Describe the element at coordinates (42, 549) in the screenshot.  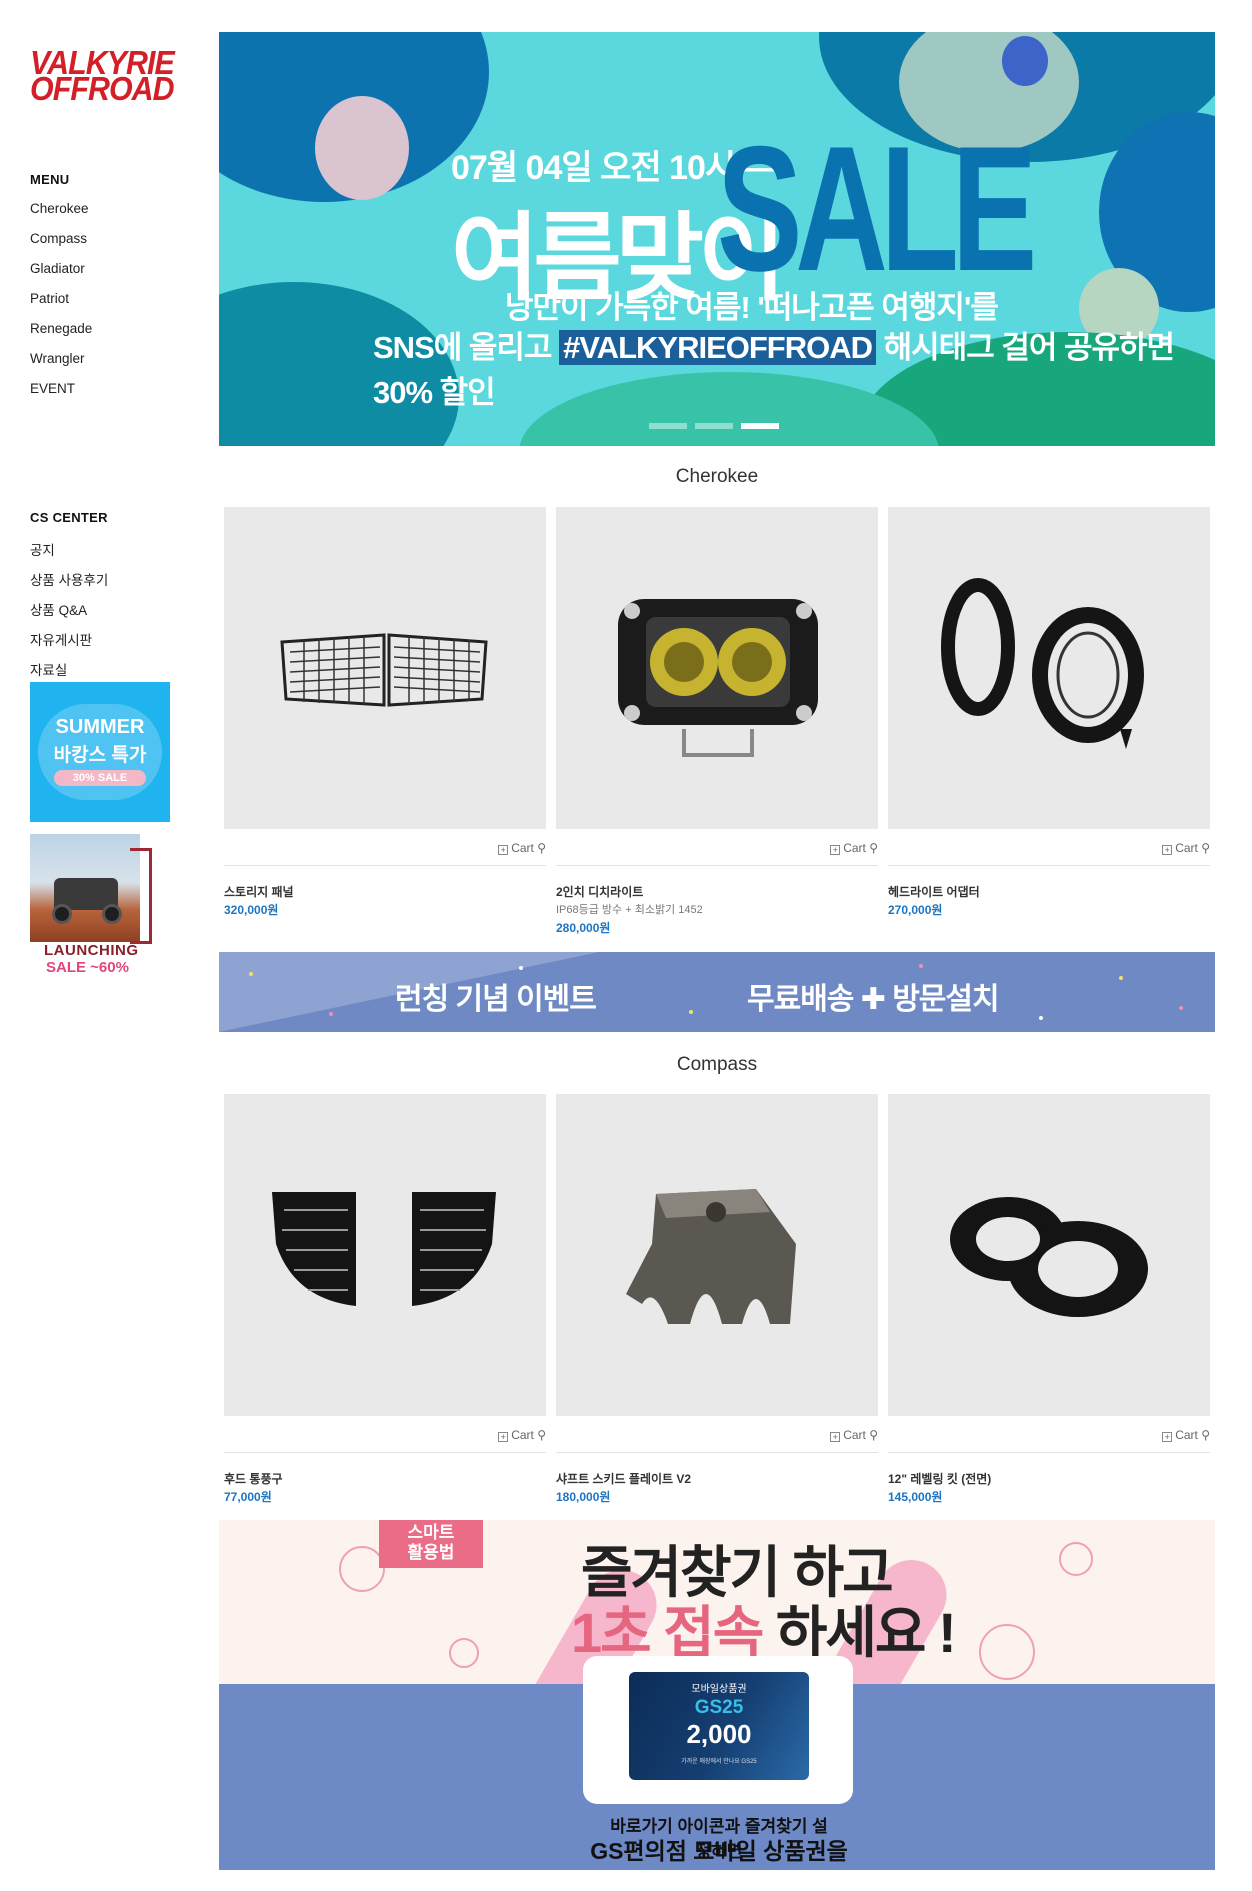
I see `cs-item-notice: 공지` at that location.